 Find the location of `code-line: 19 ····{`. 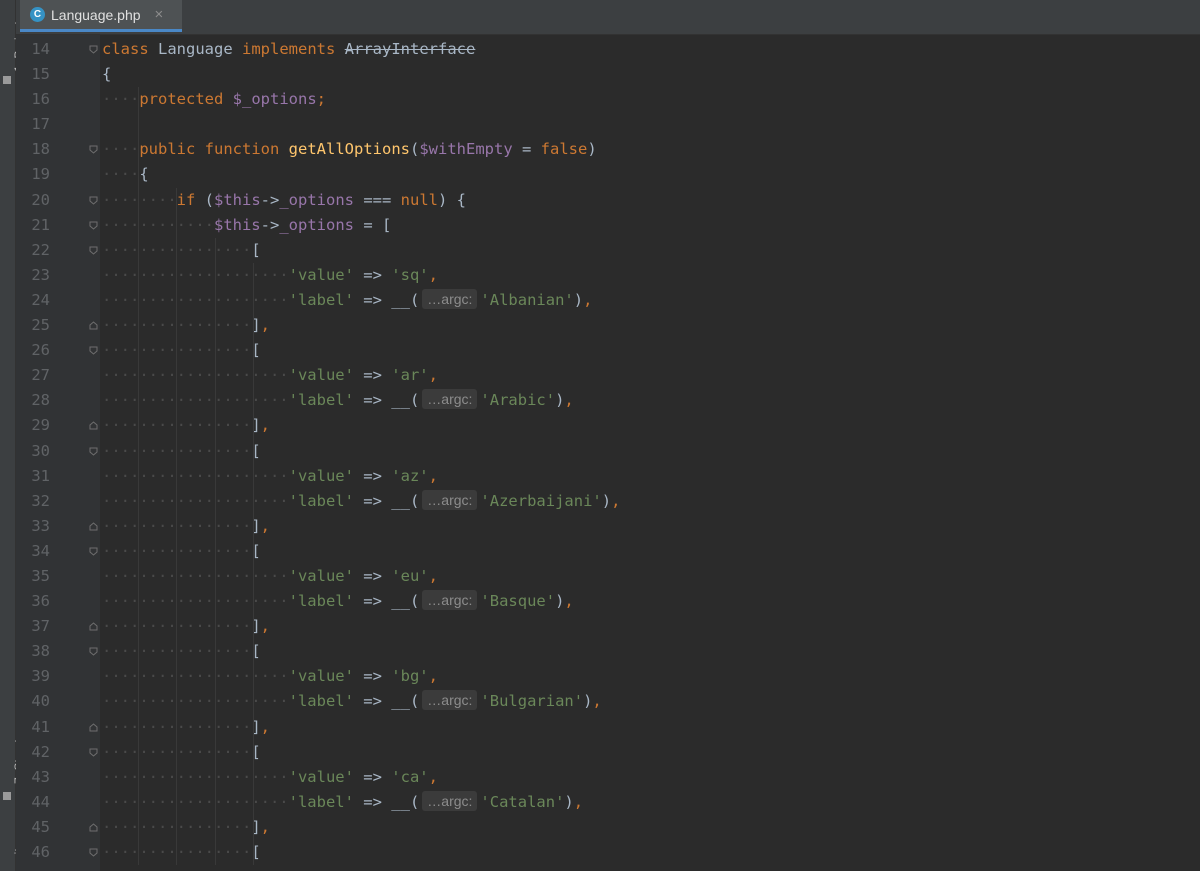

code-line: 19 ····{ is located at coordinates (608, 174).